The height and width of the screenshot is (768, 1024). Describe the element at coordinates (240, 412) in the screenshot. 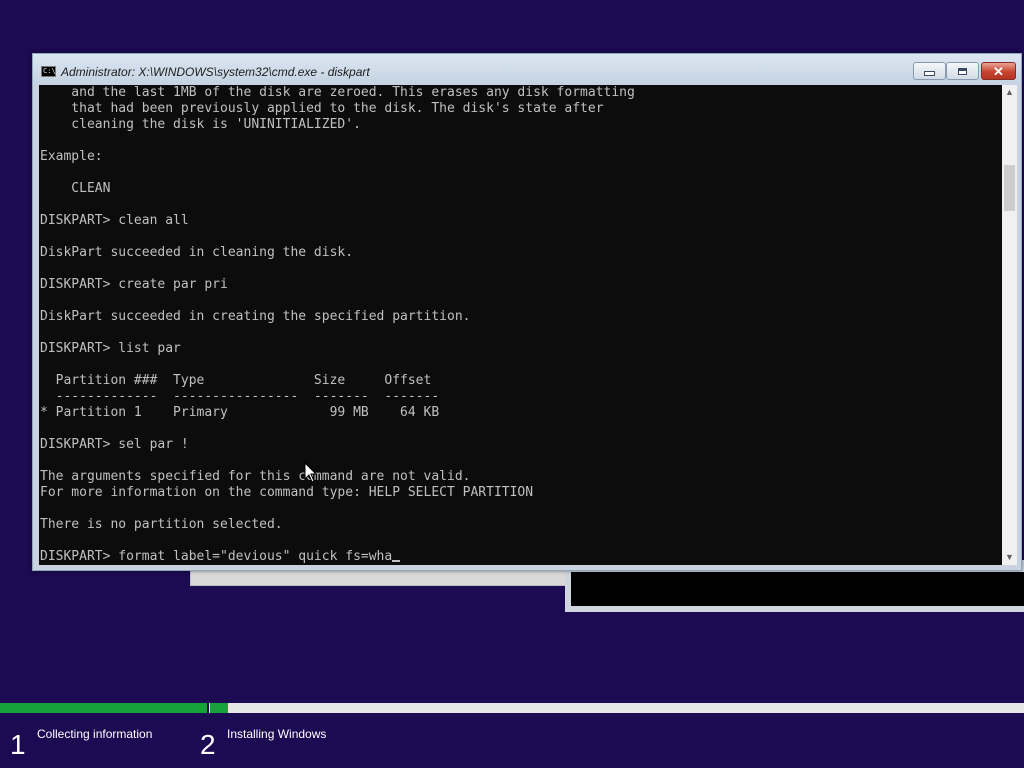

I see `console-line: * Partition 1 Primary 99 MB 64 KB` at that location.